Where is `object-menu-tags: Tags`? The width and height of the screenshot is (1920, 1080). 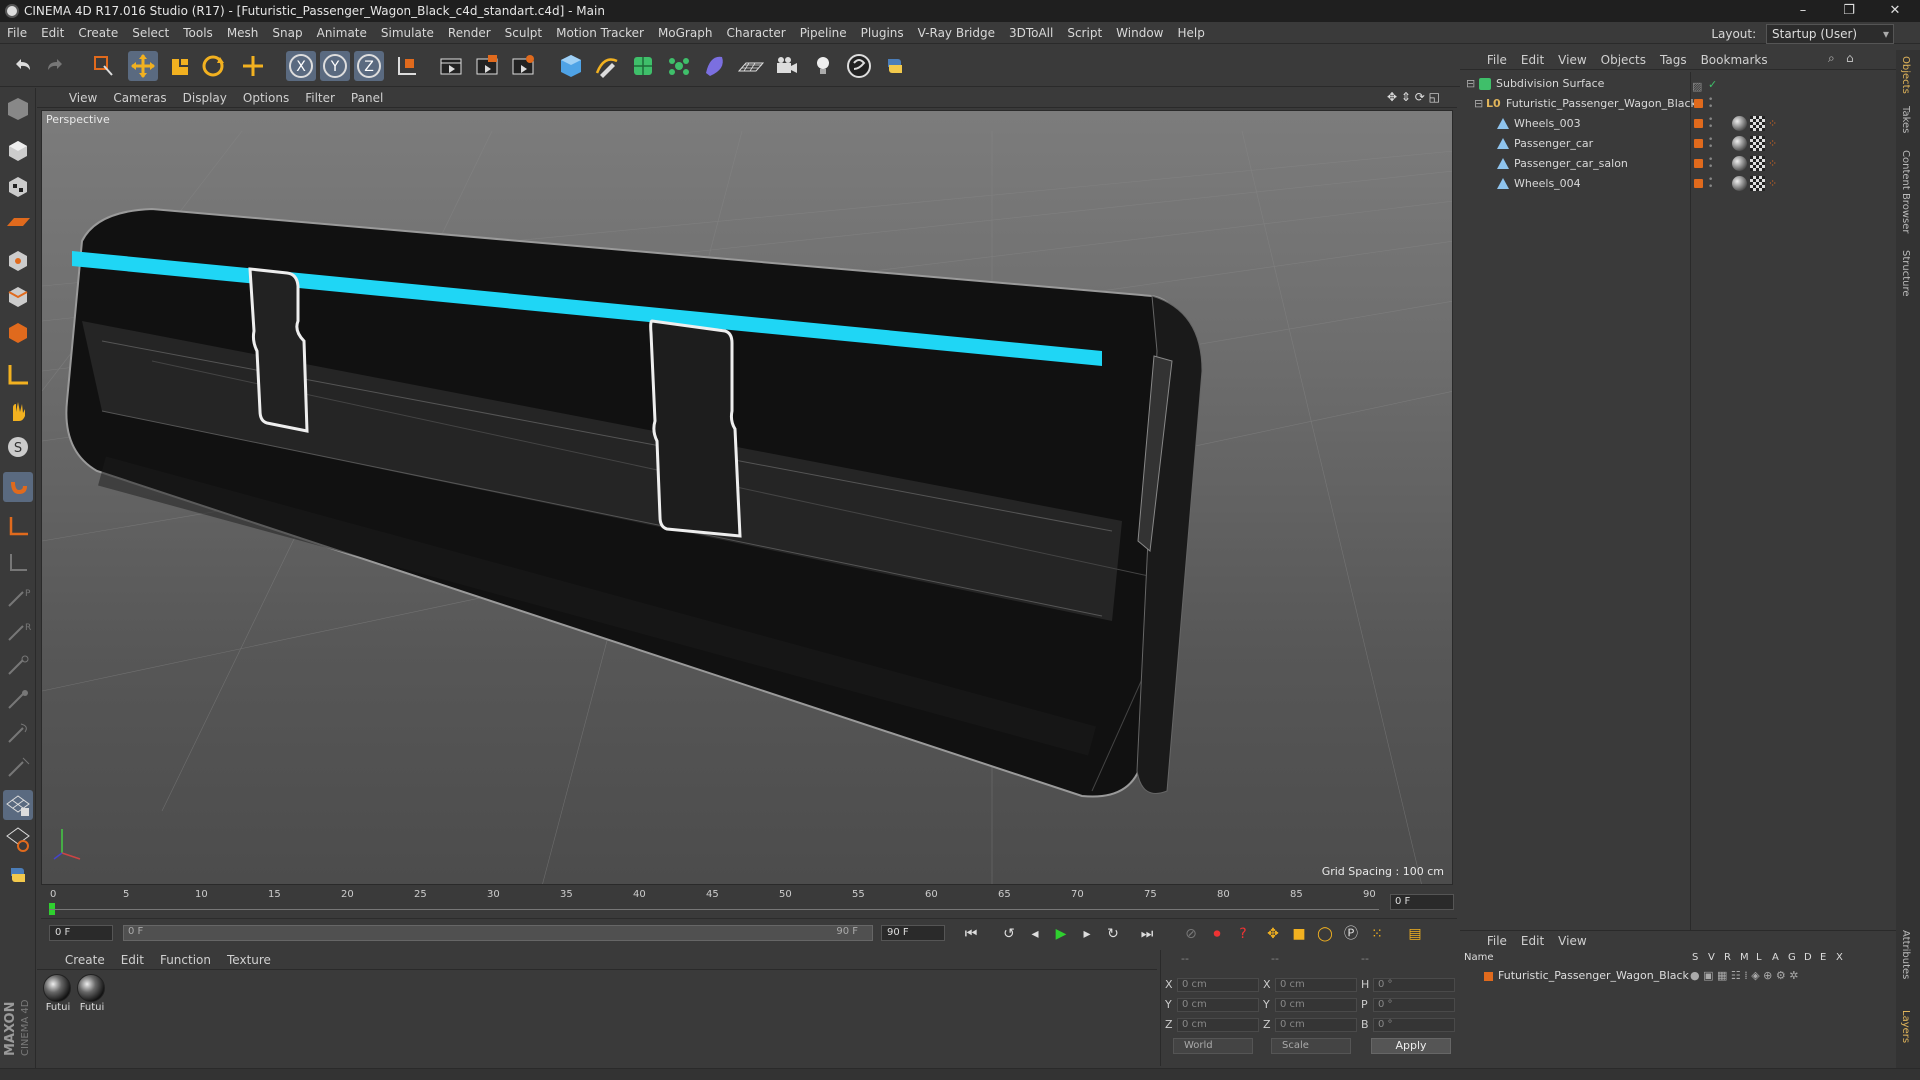 object-menu-tags: Tags is located at coordinates (1673, 60).